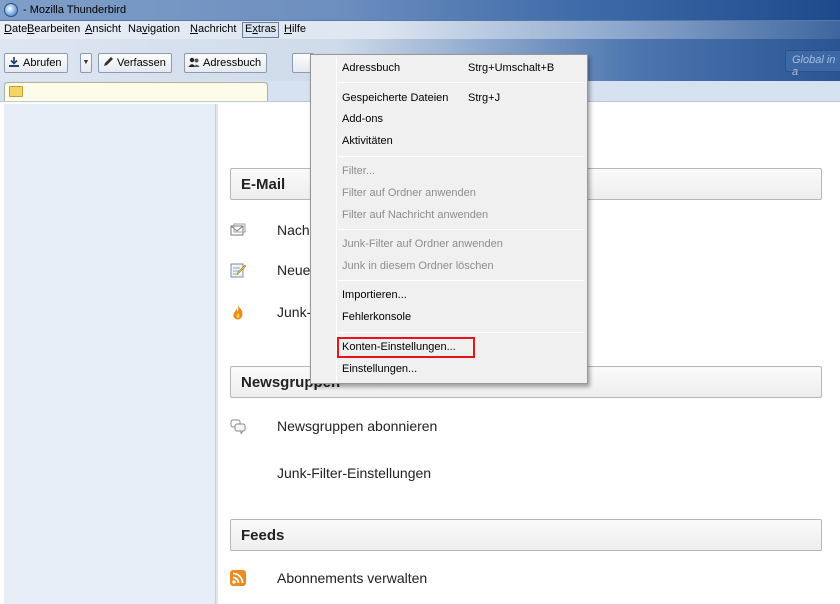 This screenshot has height=604, width=840. Describe the element at coordinates (420, 10) in the screenshot. I see `title-bar: - Mozilla Thunderbird` at that location.